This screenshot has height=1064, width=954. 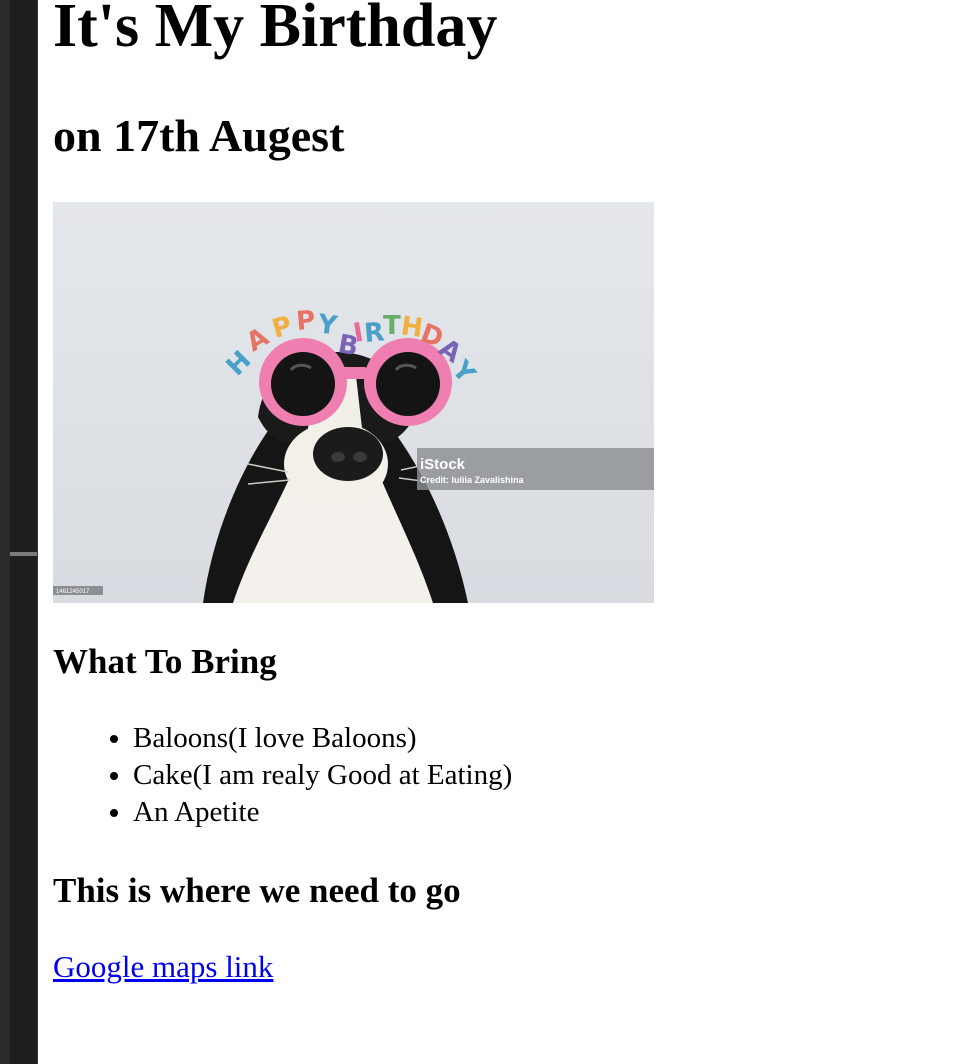 What do you see at coordinates (73, 592) in the screenshot?
I see `stock-id: 1461245017` at bounding box center [73, 592].